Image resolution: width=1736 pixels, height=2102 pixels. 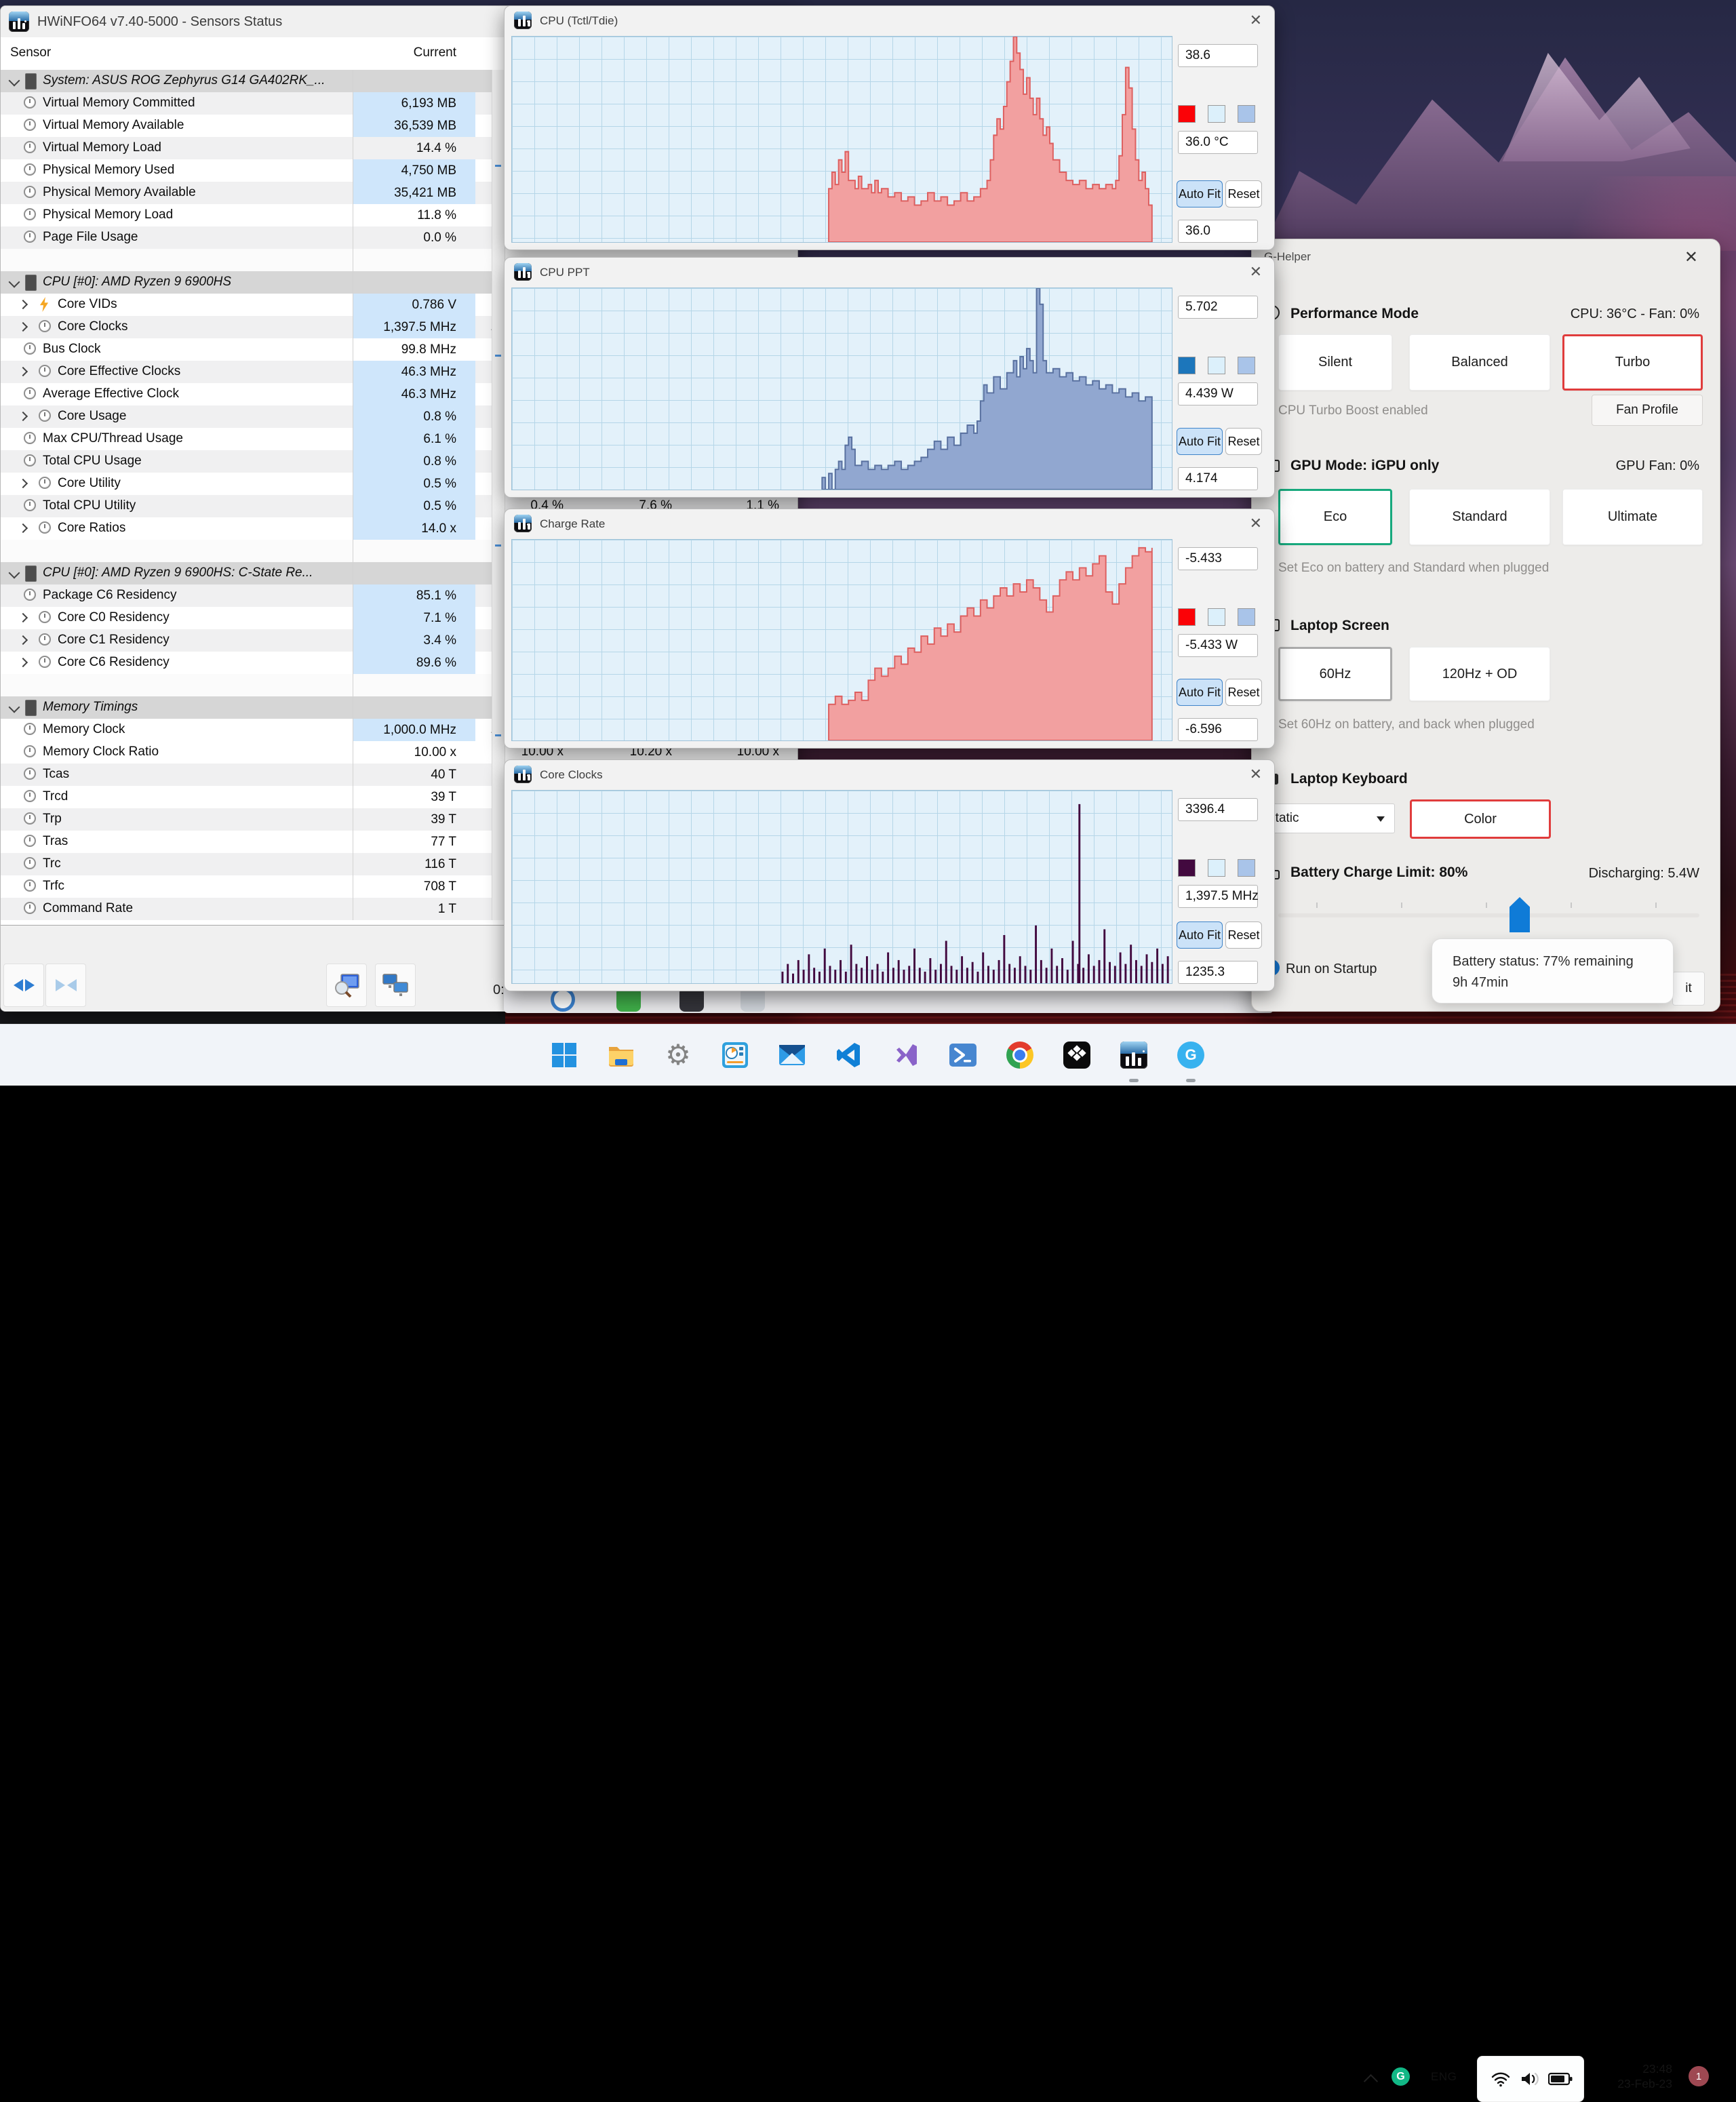 What do you see at coordinates (30, 52) in the screenshot?
I see `column-header-sensor: Sensor` at bounding box center [30, 52].